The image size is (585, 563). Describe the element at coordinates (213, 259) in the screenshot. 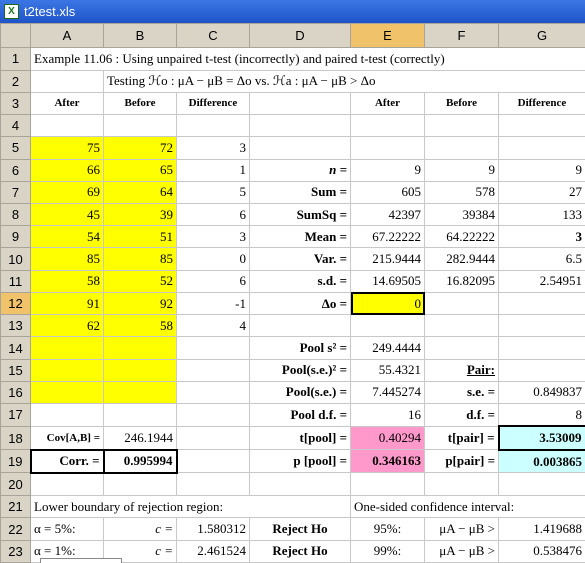

I see `cell-c10: 0` at that location.